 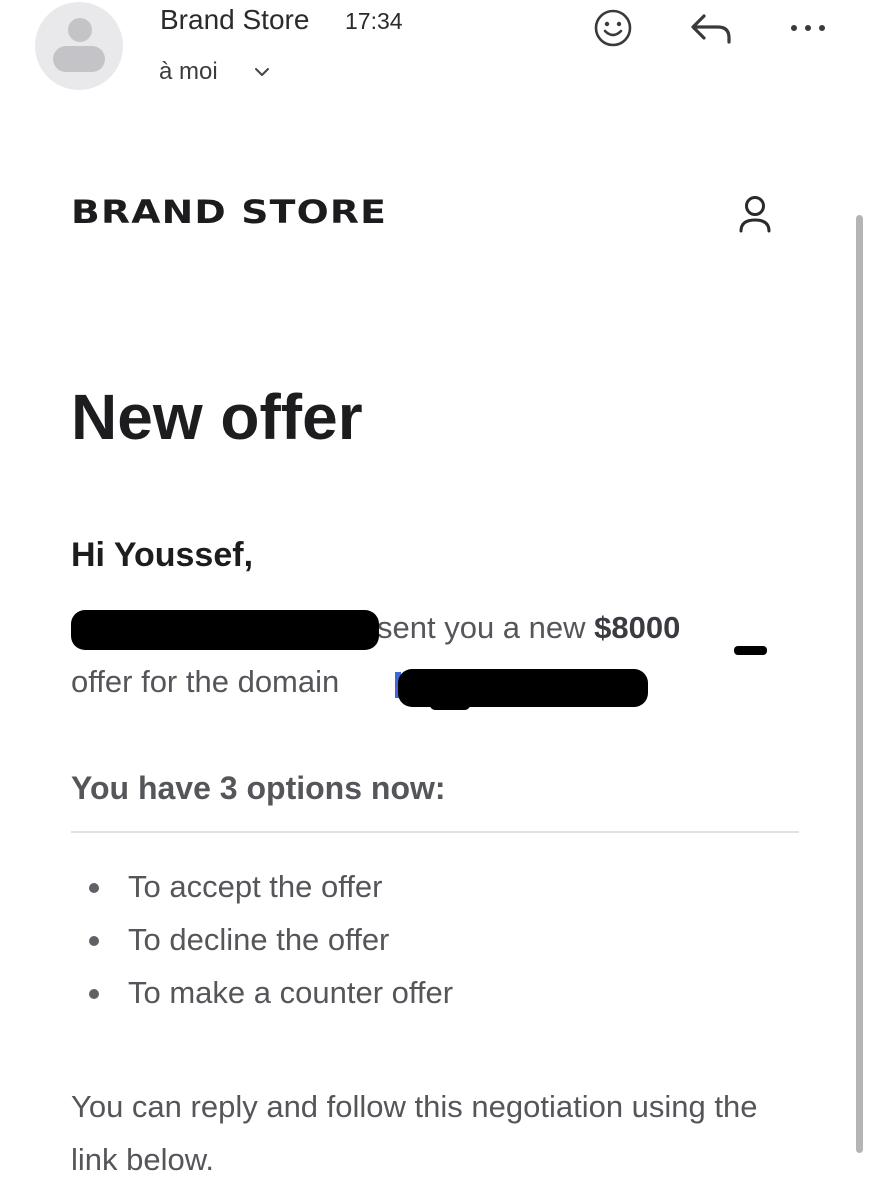 I want to click on divider, so click(x=435, y=832).